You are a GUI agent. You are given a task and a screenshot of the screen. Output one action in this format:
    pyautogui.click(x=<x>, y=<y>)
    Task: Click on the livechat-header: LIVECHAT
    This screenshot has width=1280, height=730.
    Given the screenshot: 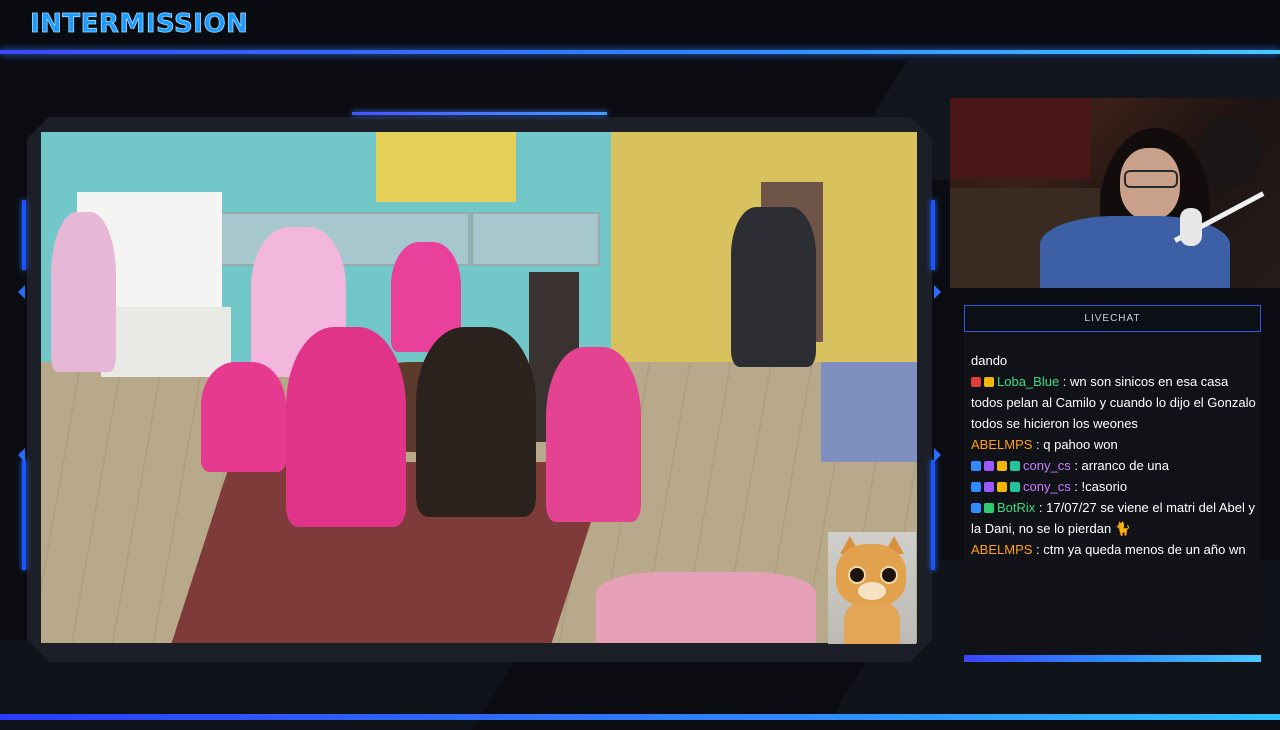 What is the action you would take?
    pyautogui.click(x=1112, y=318)
    